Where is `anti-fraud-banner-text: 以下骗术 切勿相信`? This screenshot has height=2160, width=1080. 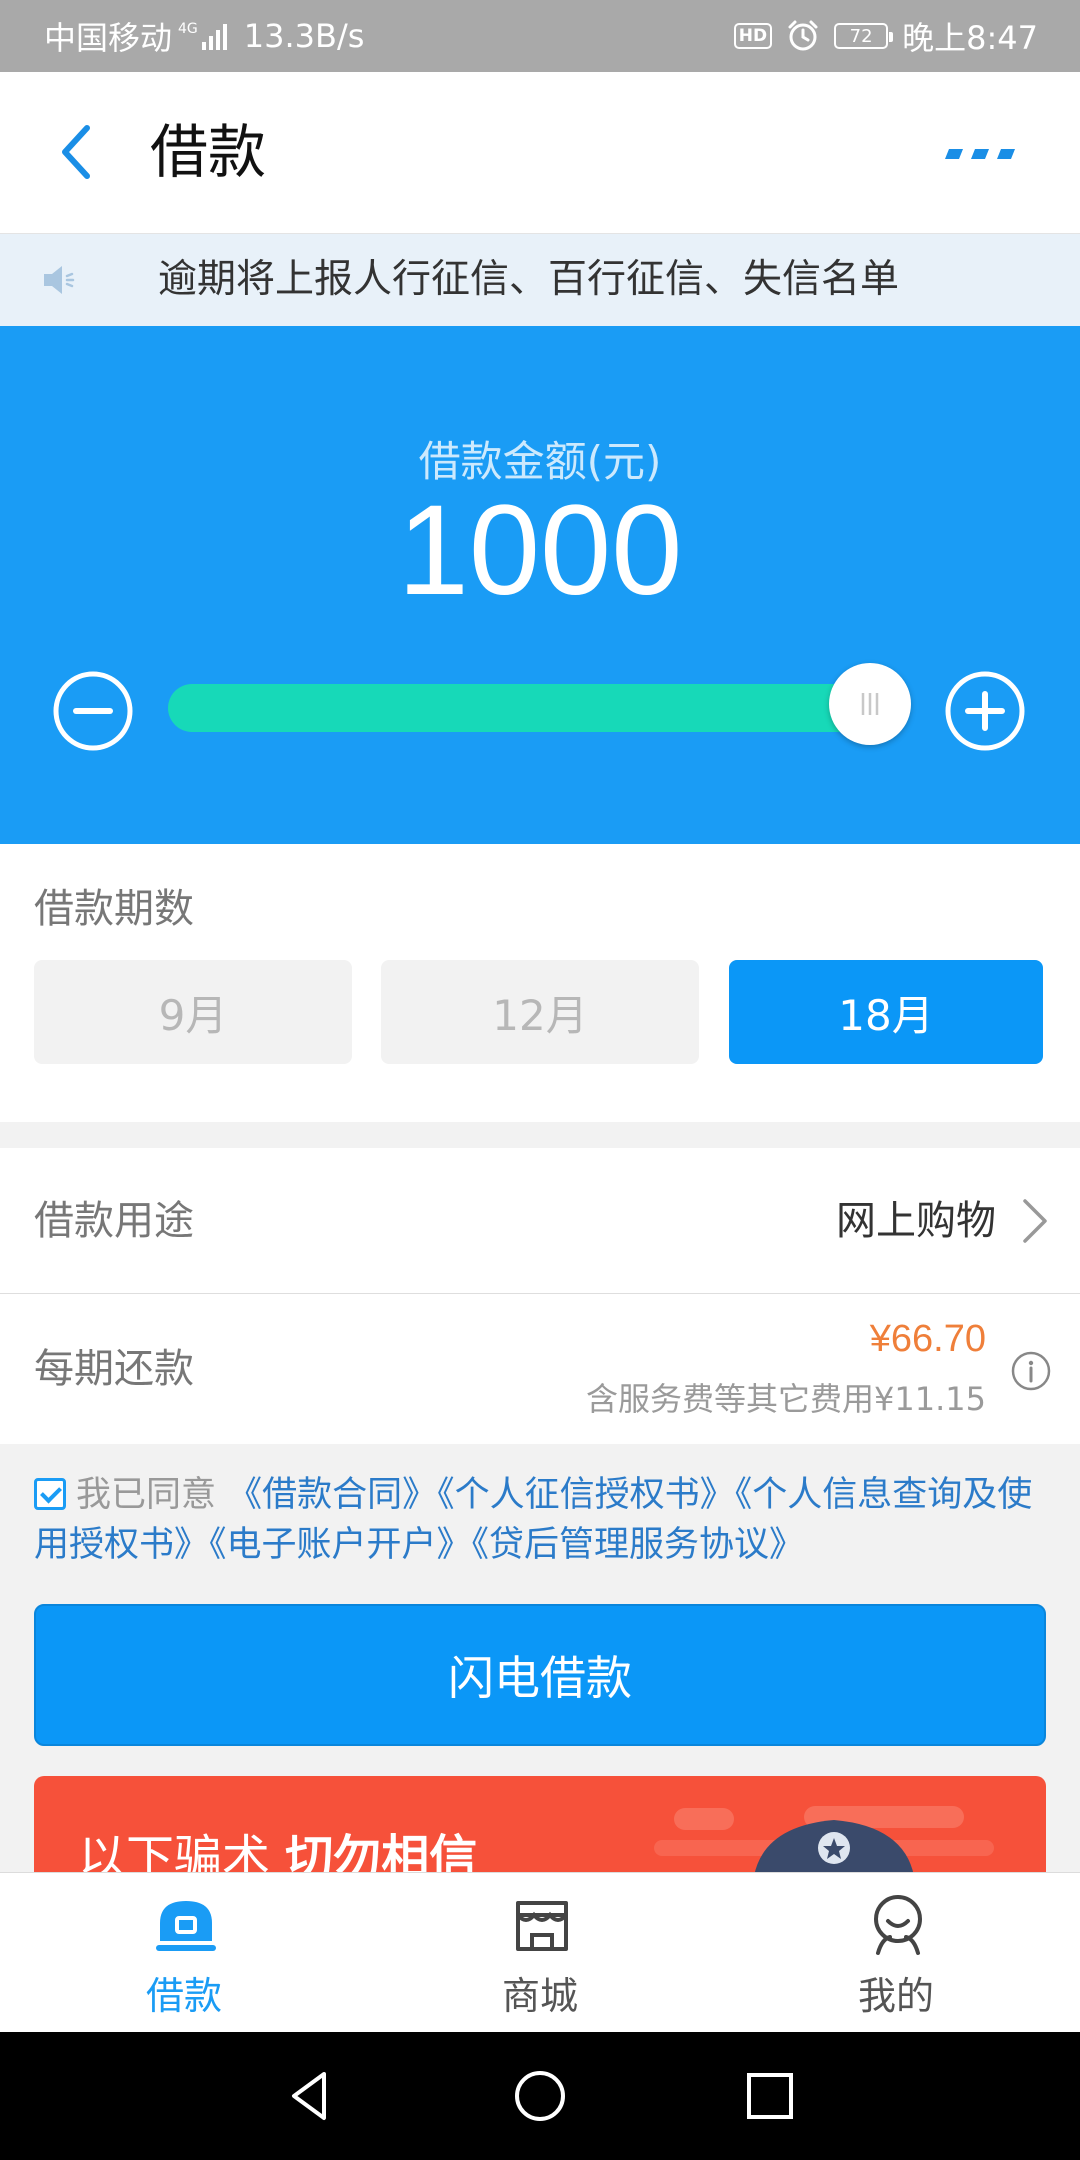
anti-fraud-banner-text: 以下骗术 切勿相信 is located at coordinates (277, 1847).